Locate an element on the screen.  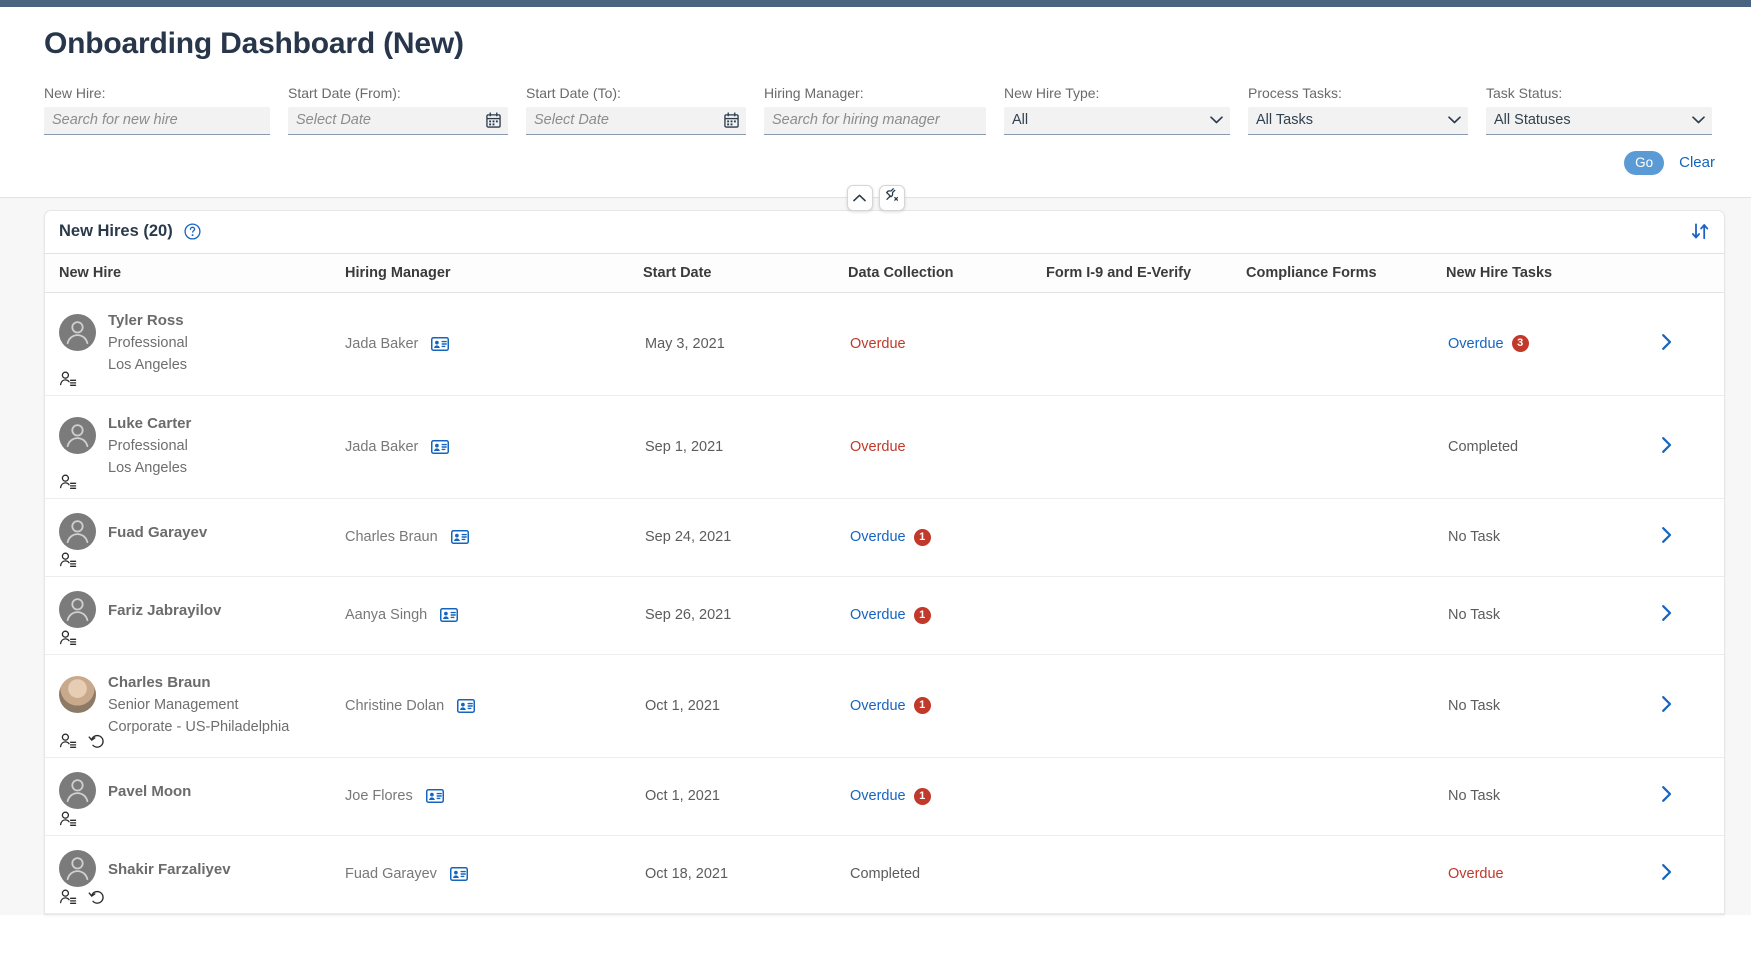
cell-new-hire: Pavel Moon is located at coordinates (195, 796).